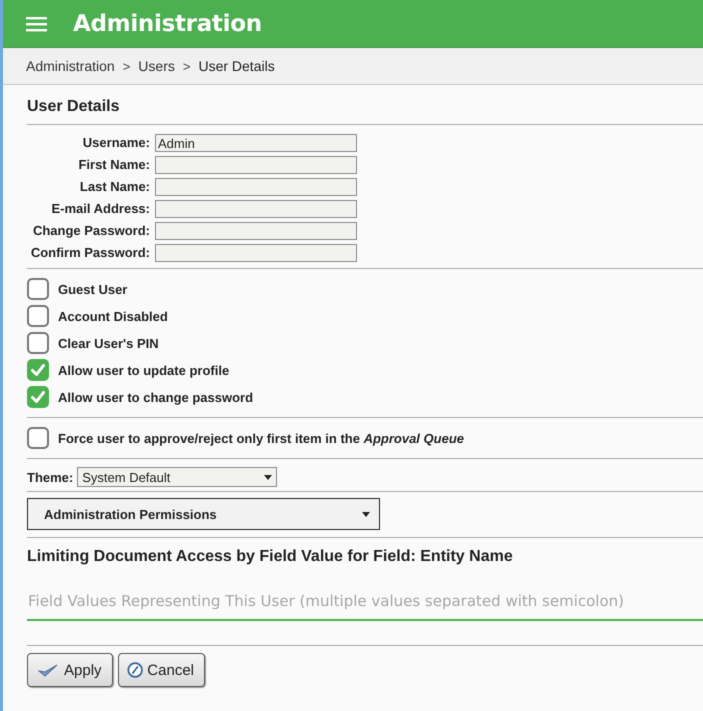 Image resolution: width=703 pixels, height=711 pixels. What do you see at coordinates (91, 231) in the screenshot?
I see `field-label: Change Password:` at bounding box center [91, 231].